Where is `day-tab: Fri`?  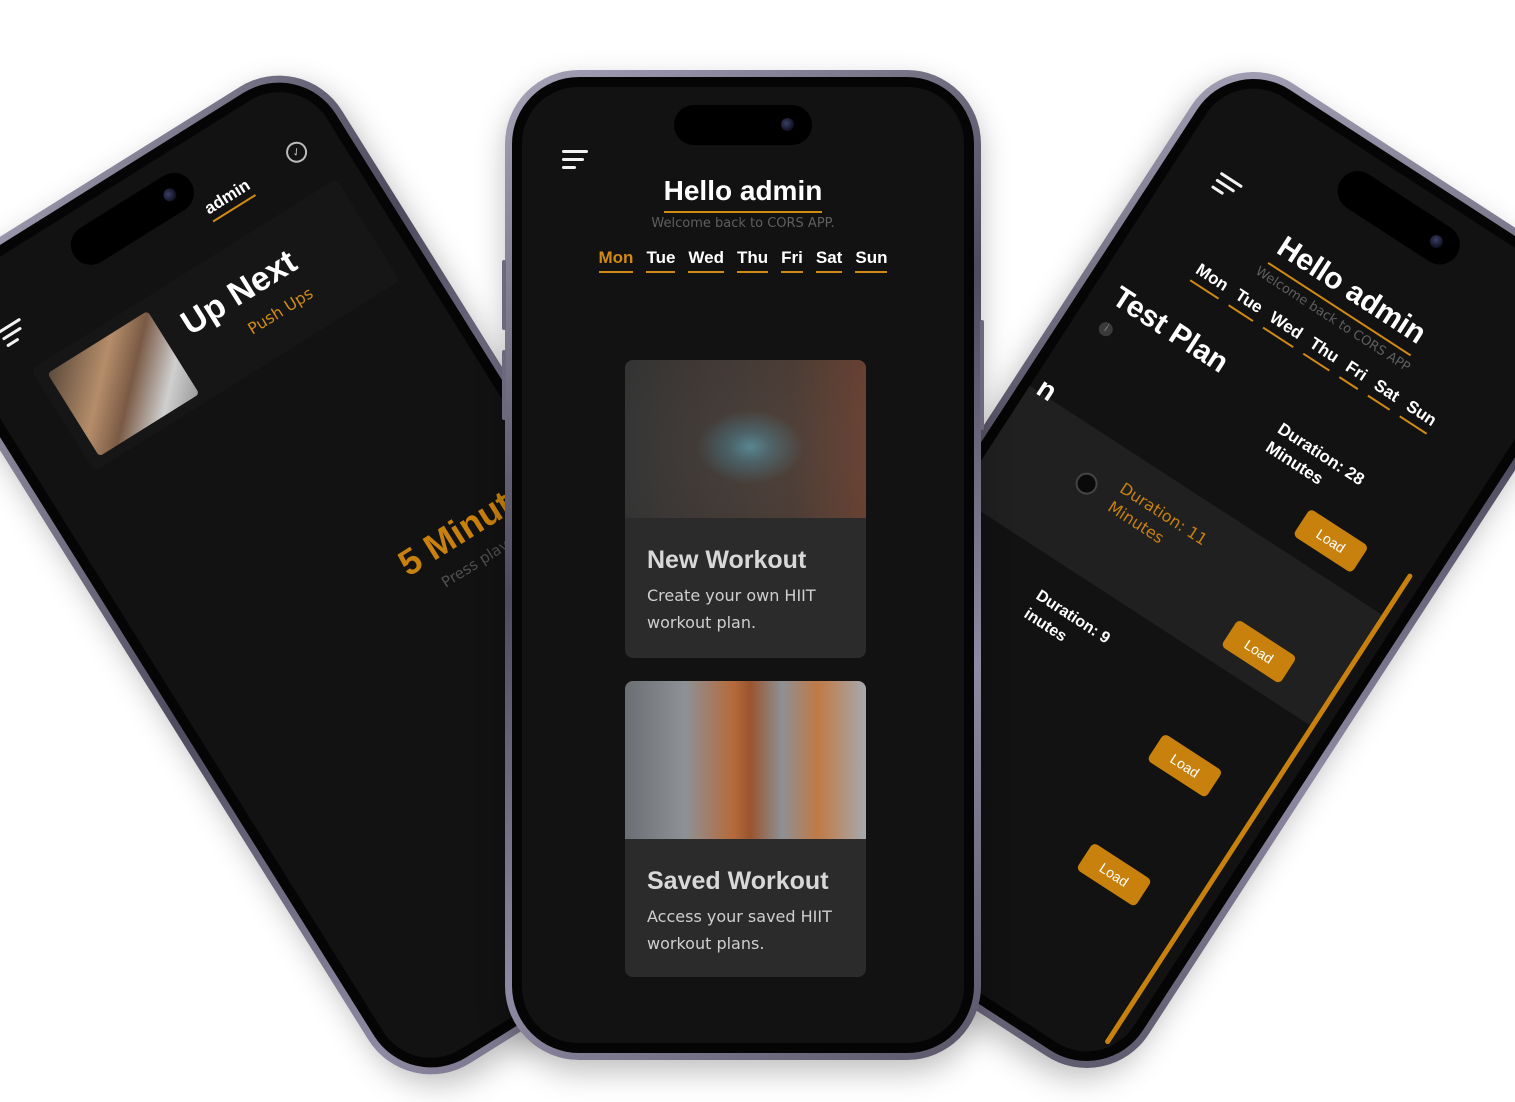
day-tab: Fri is located at coordinates (1354, 373).